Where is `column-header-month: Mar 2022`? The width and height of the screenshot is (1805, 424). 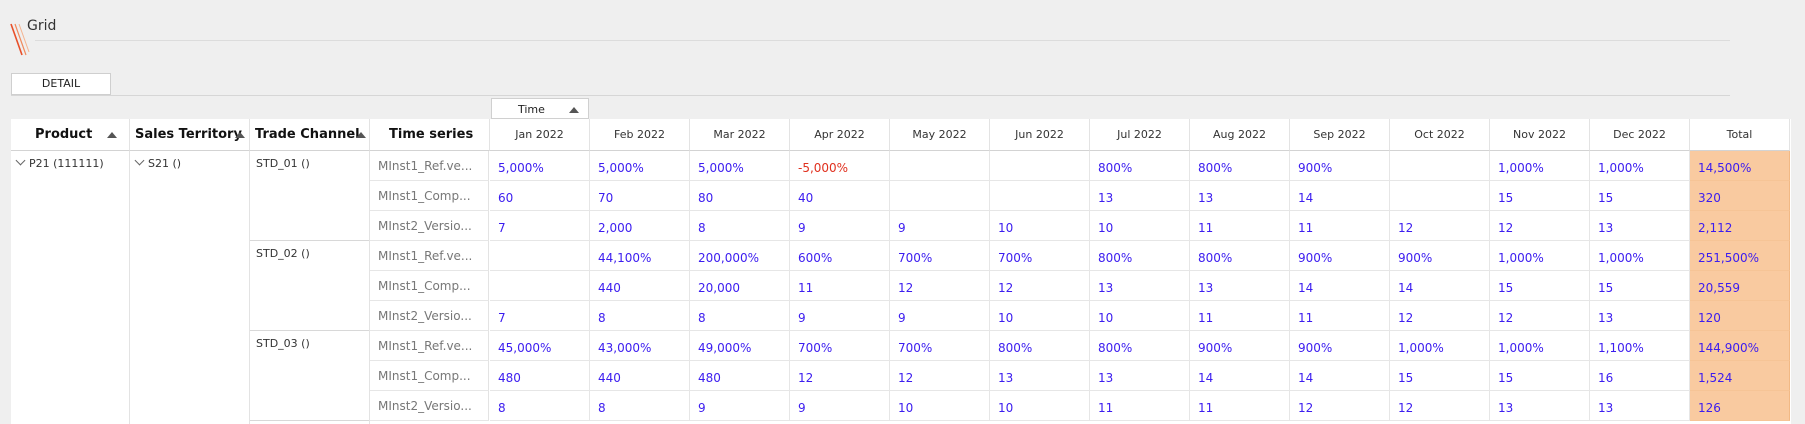 column-header-month: Mar 2022 is located at coordinates (740, 135).